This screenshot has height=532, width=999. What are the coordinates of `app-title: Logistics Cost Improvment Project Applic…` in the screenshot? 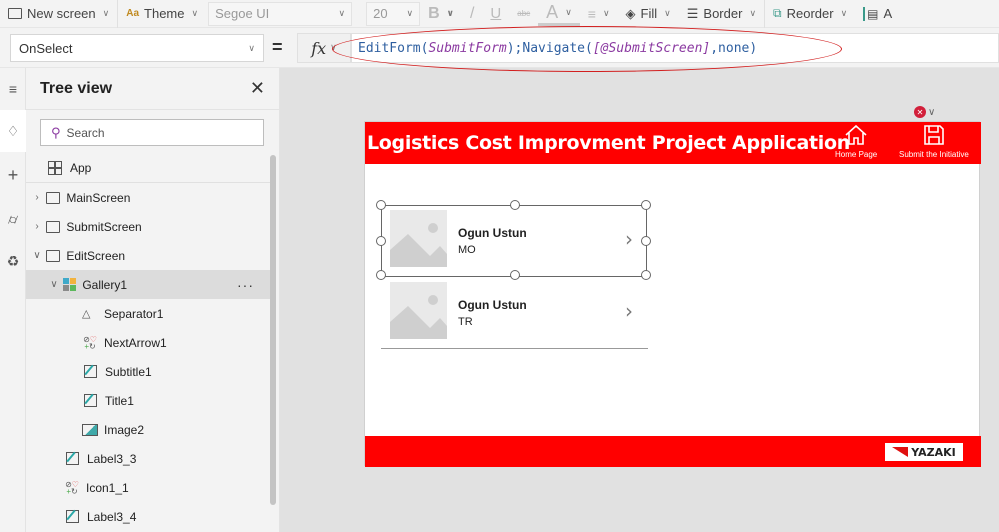 It's located at (608, 143).